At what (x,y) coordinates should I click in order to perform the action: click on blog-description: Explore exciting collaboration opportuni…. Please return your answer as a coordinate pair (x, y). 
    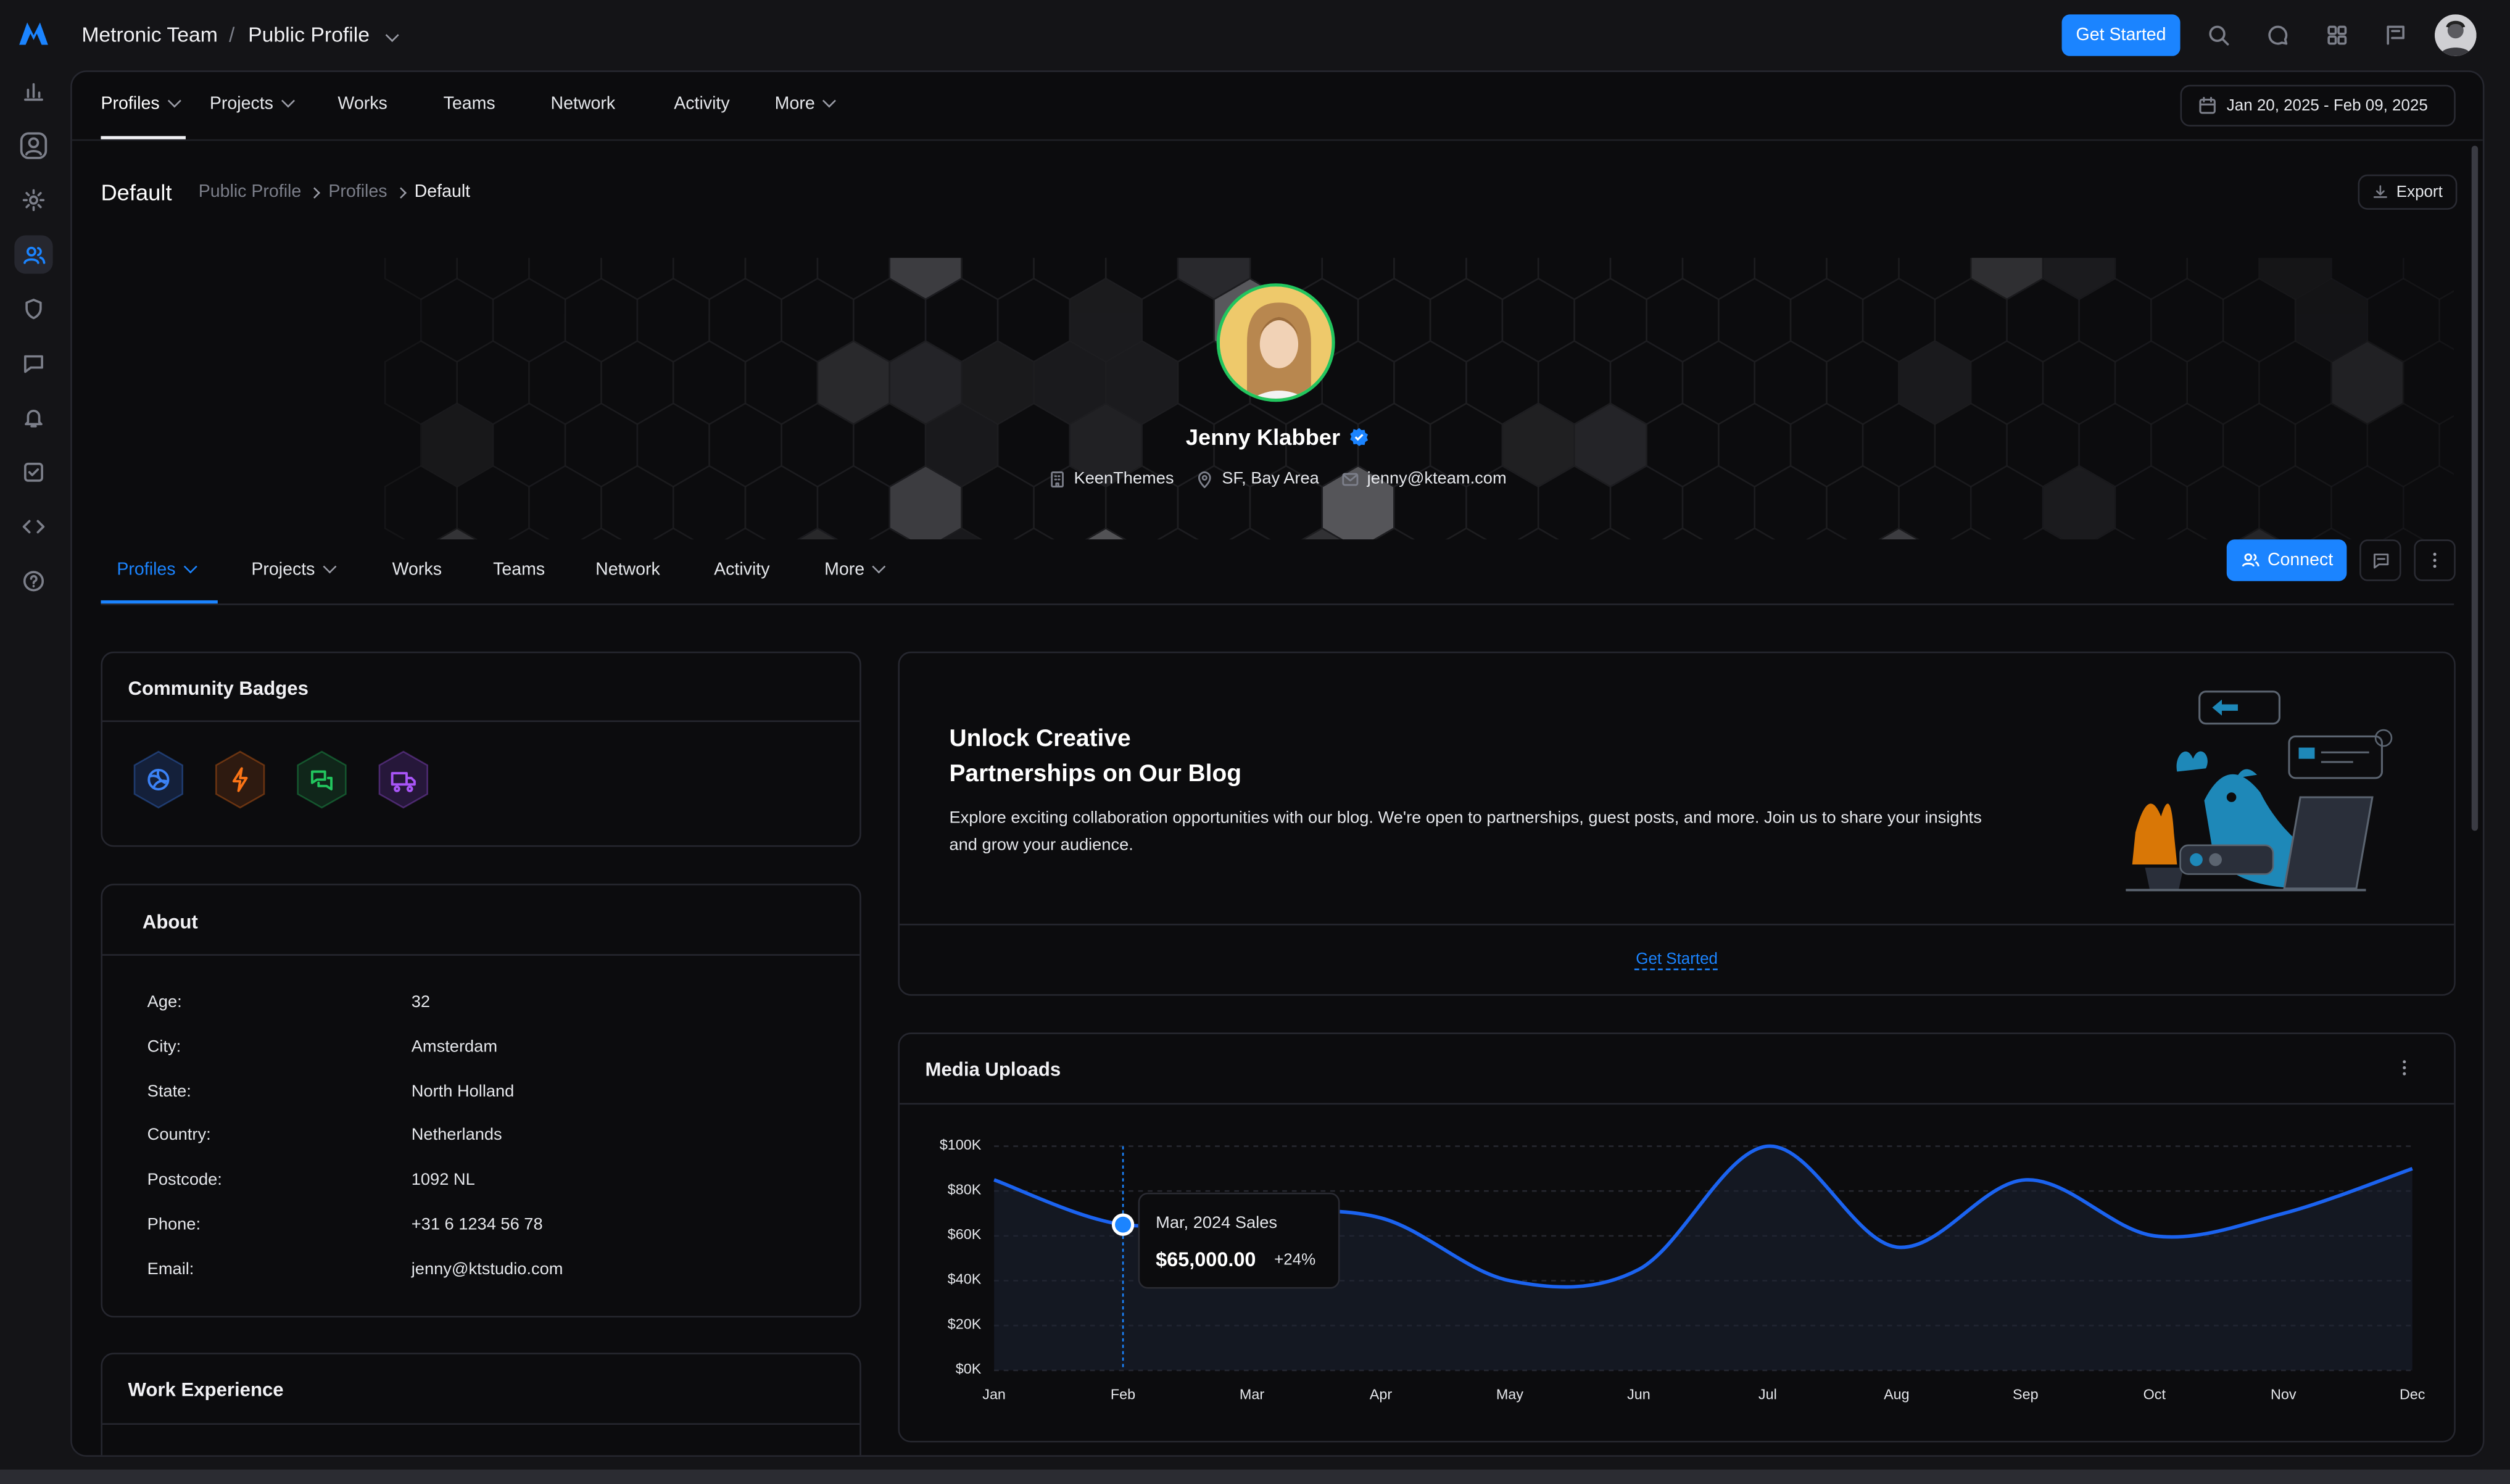
    Looking at the image, I should click on (1526, 833).